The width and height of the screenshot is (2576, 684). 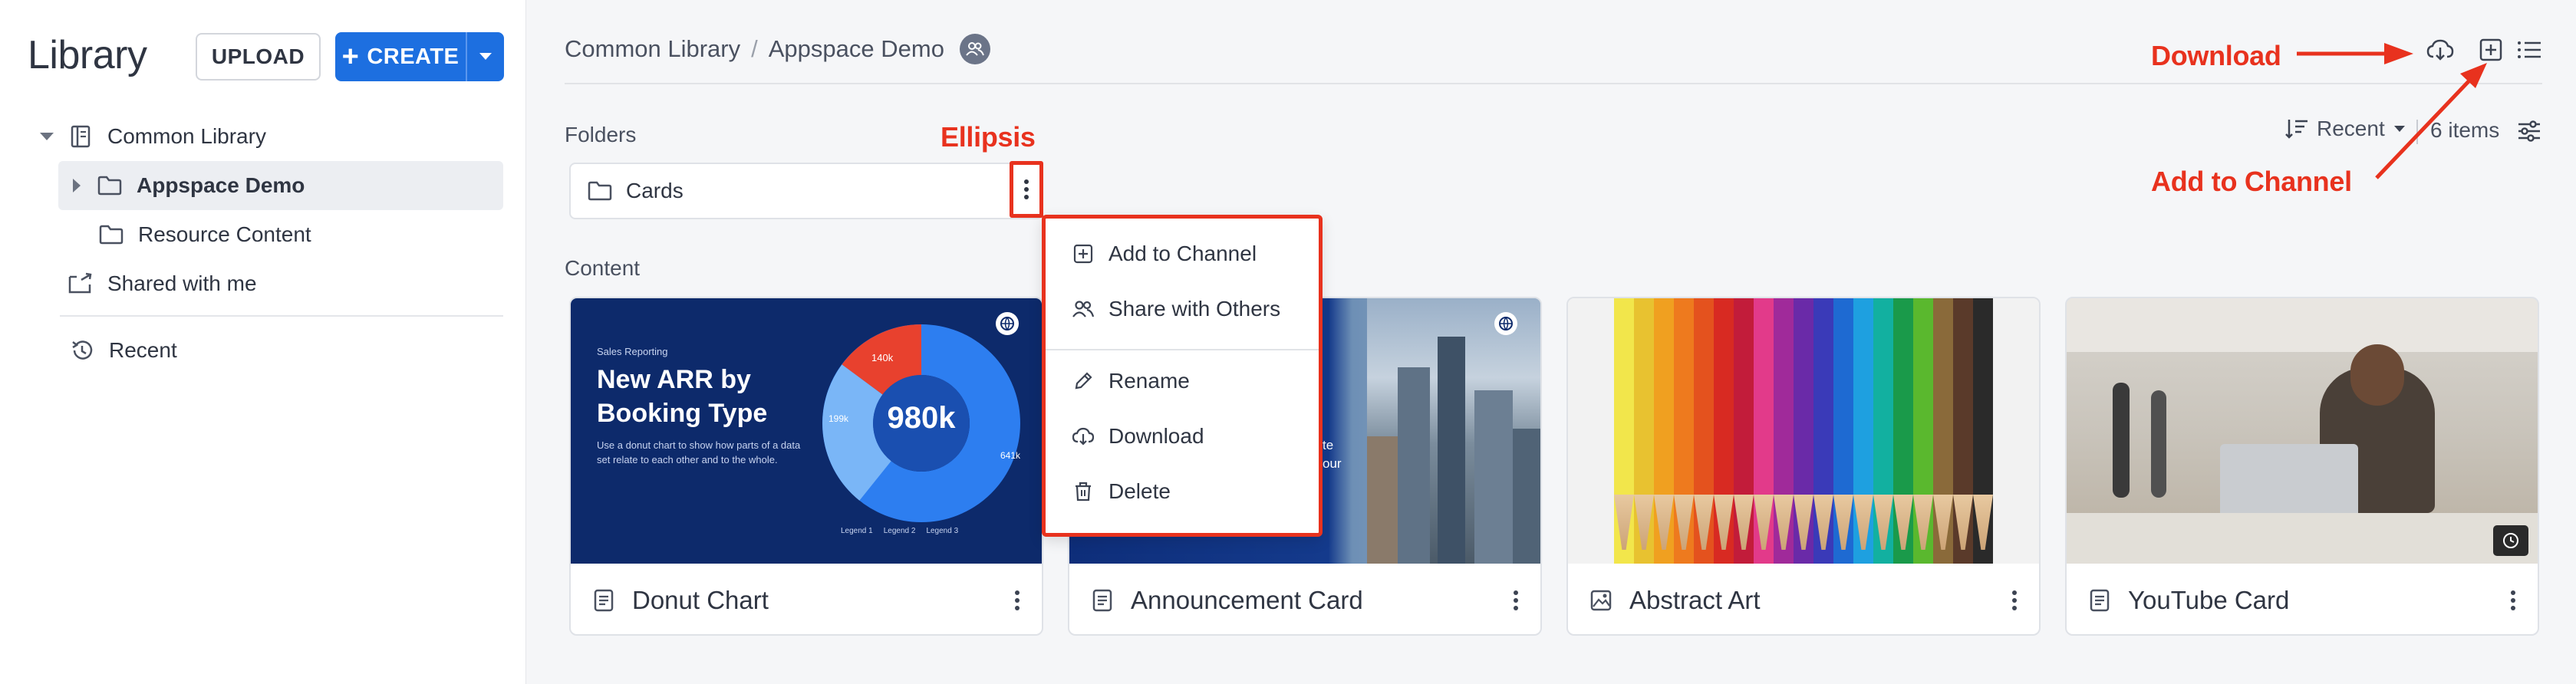 I want to click on annotation-arrows, so click(x=2392, y=111).